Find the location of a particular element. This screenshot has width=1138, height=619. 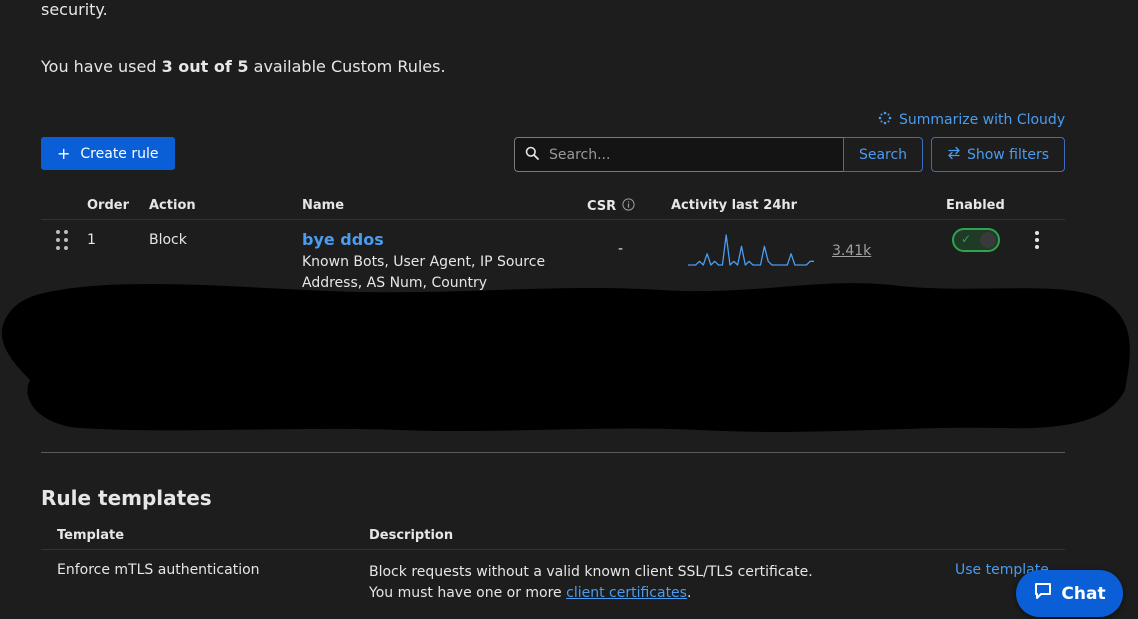

column-header-enabled: Enabled is located at coordinates (975, 205).